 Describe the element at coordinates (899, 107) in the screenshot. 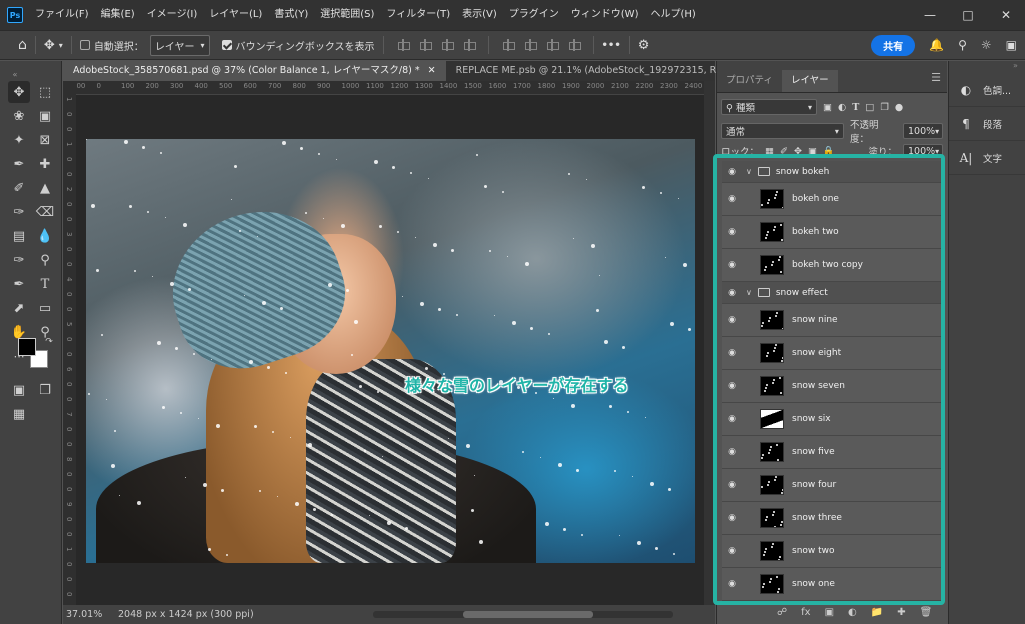

I see `filter-toggle-icon: ●` at that location.